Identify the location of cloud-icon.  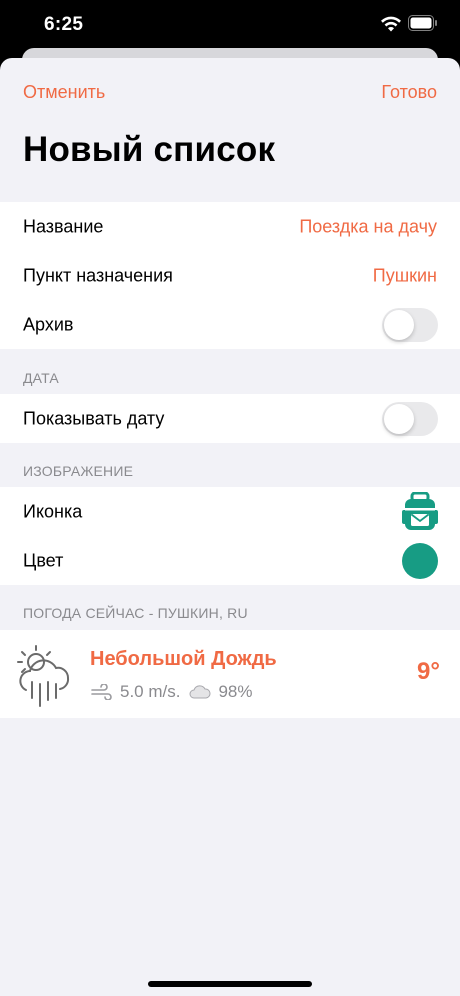
(200, 692).